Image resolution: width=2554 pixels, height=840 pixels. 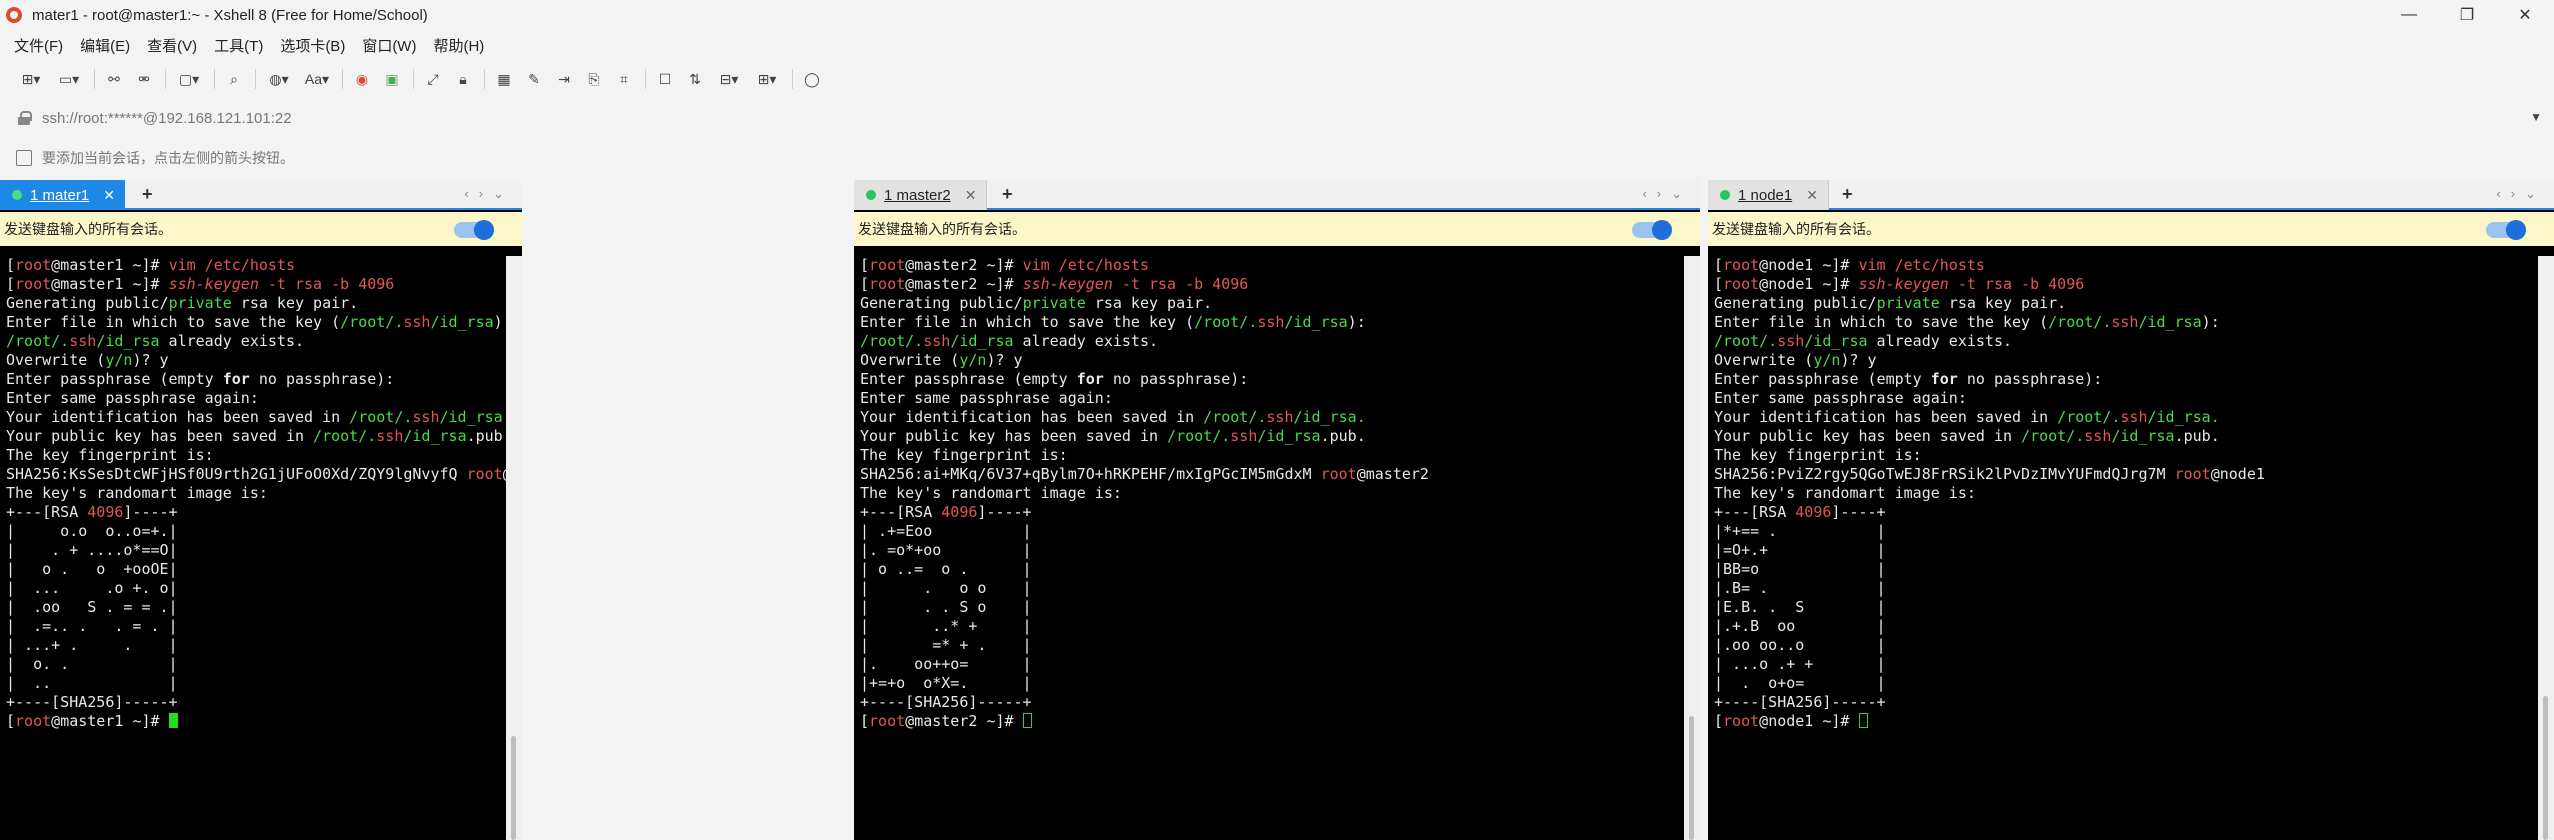 I want to click on compose-bar-icon: ⌗, so click(x=624, y=79).